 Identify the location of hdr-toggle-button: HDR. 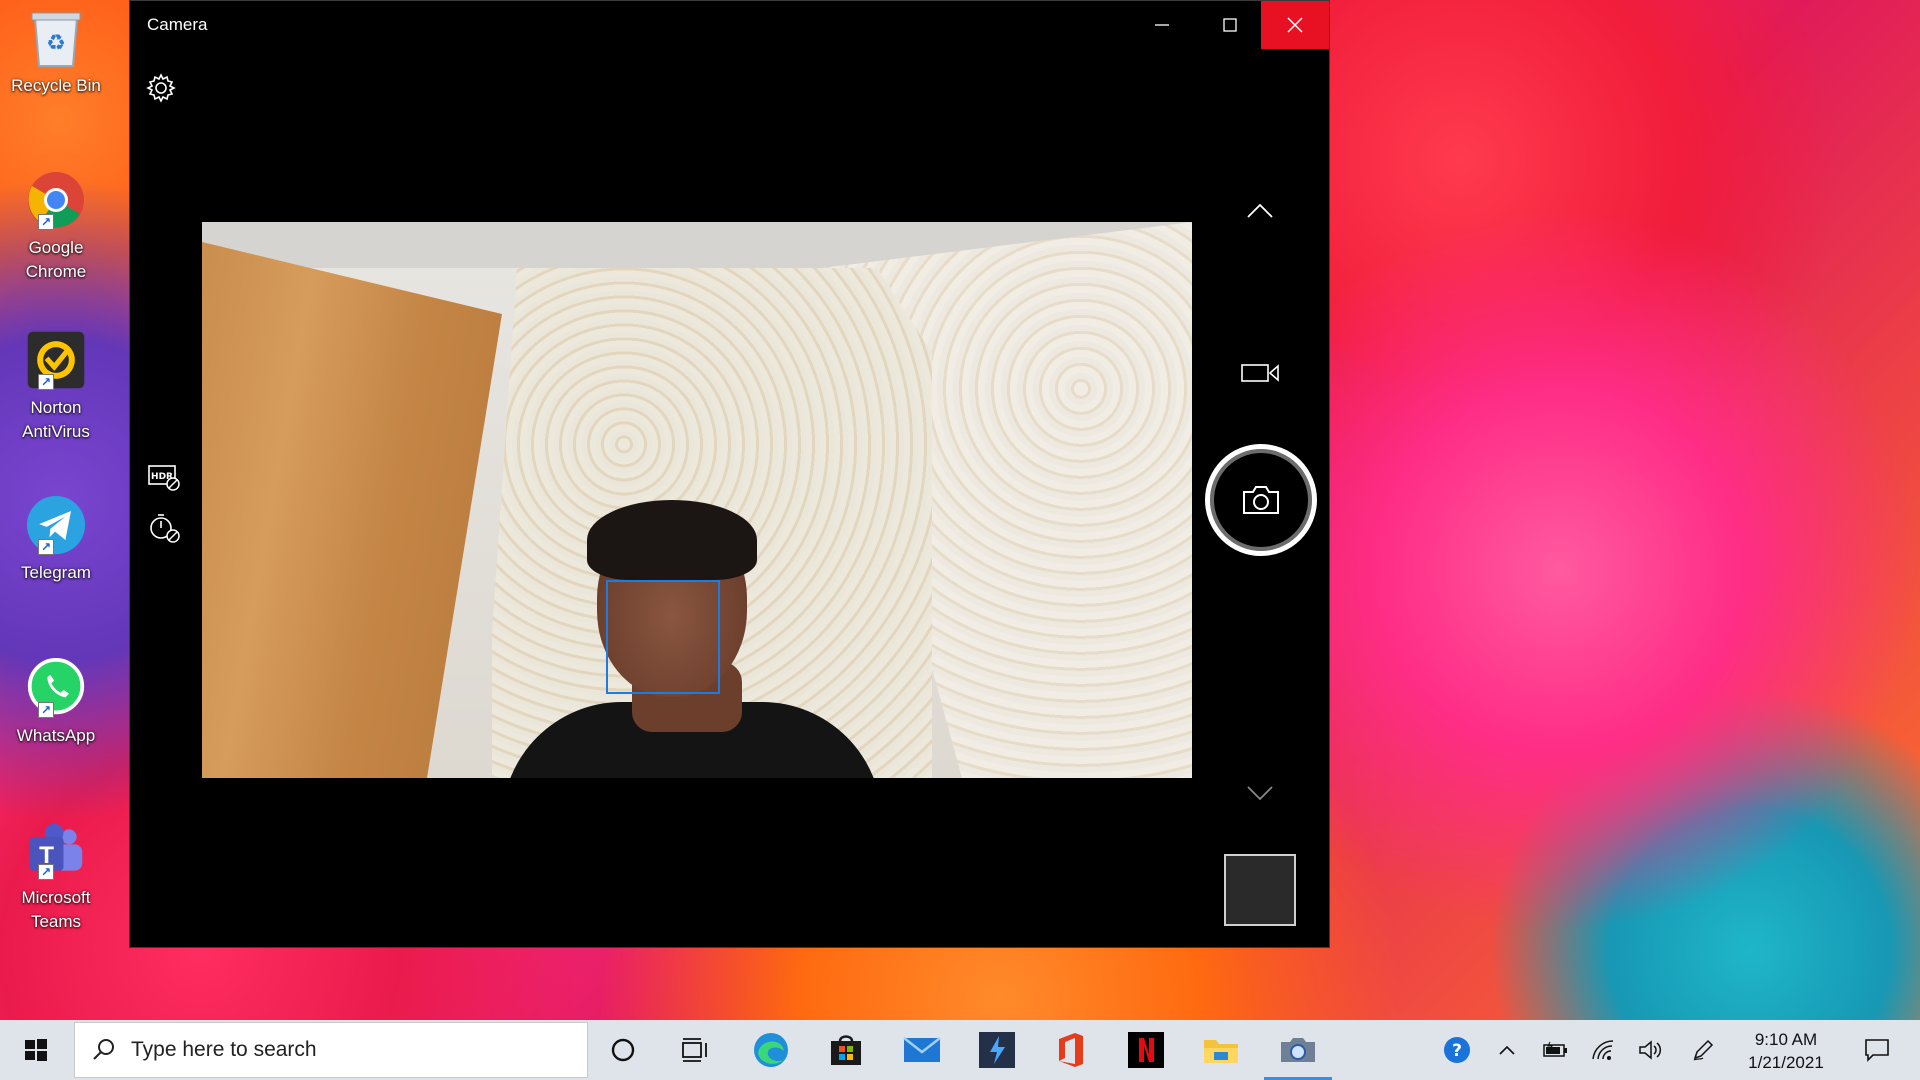
(164, 477).